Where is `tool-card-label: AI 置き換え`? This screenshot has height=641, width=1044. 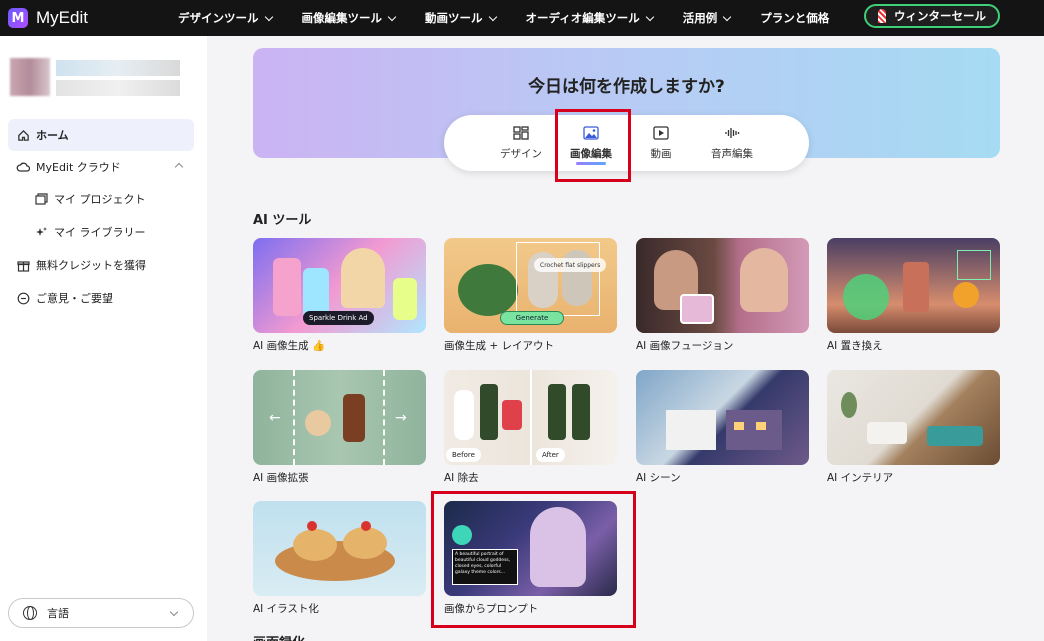
tool-card-label: AI 置き換え is located at coordinates (855, 346).